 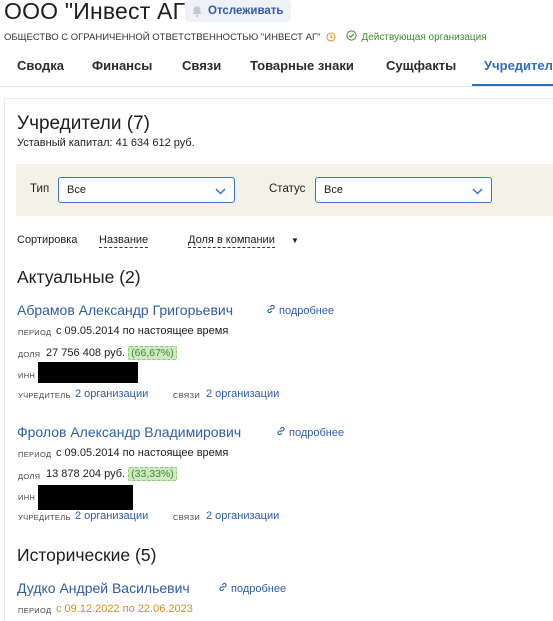 I want to click on tab-trademarks: Товарные знаки, so click(x=302, y=65).